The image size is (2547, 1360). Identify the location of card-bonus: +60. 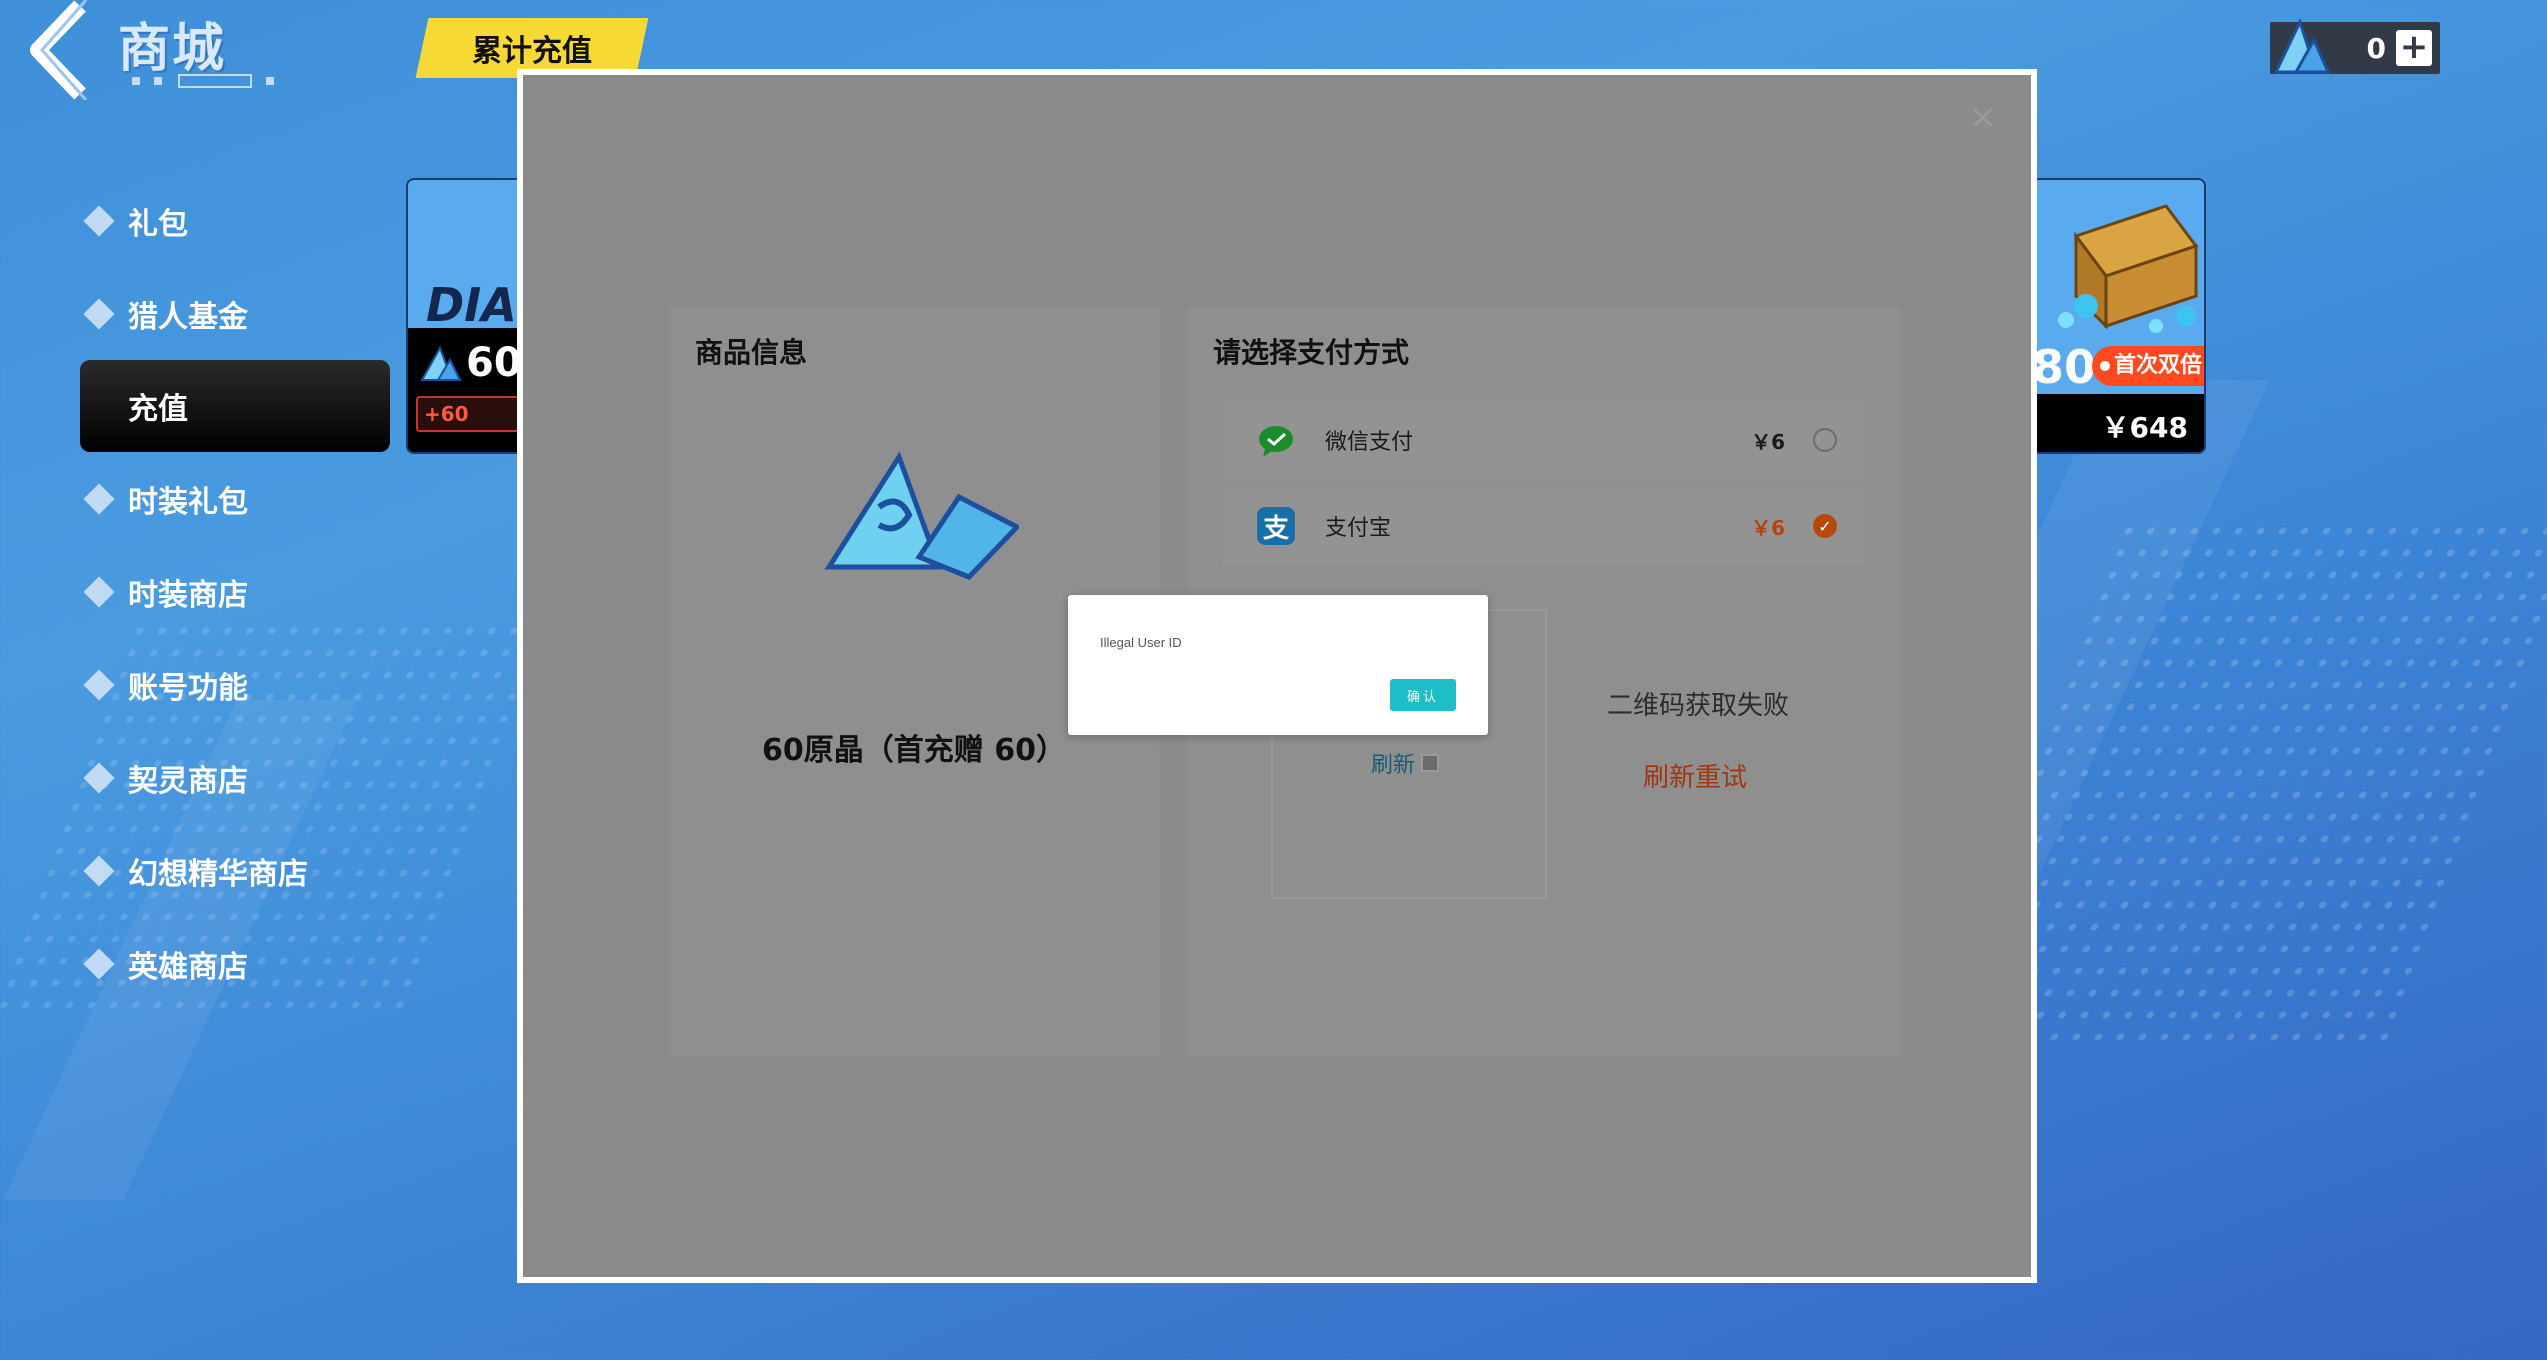
(470, 414).